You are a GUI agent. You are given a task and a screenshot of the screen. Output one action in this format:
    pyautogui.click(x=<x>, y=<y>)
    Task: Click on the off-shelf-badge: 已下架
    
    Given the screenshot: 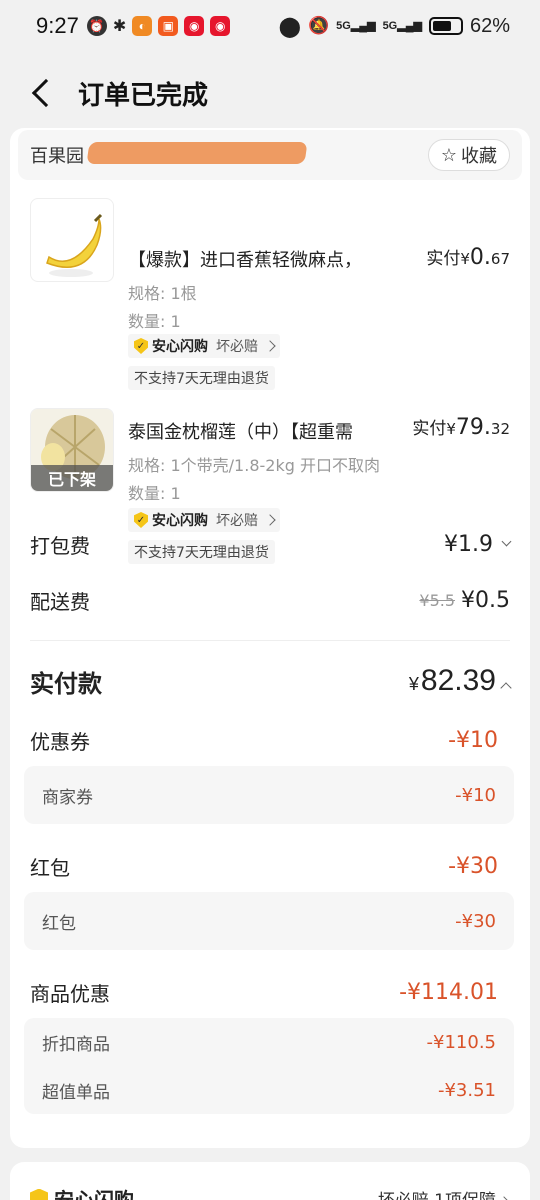 What is the action you would take?
    pyautogui.click(x=72, y=478)
    